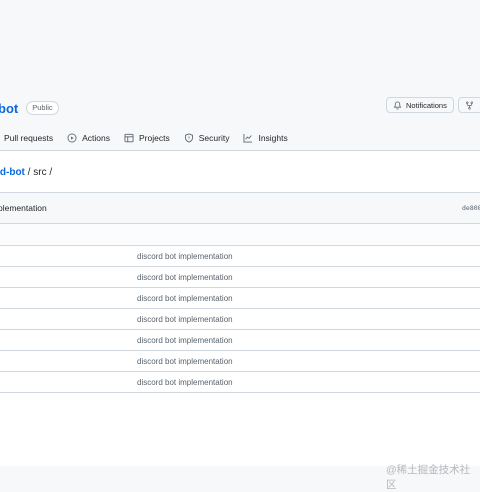  I want to click on fork-button, so click(469, 105).